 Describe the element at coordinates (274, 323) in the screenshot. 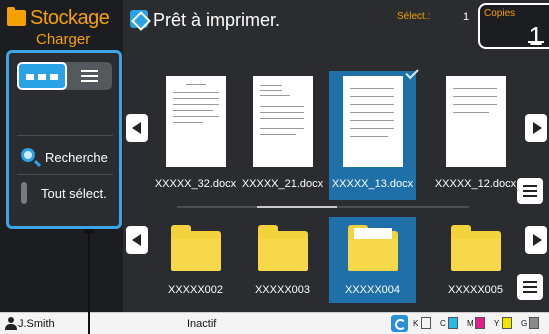

I see `status-bar: J.Smith Inactif K C M Y G` at that location.